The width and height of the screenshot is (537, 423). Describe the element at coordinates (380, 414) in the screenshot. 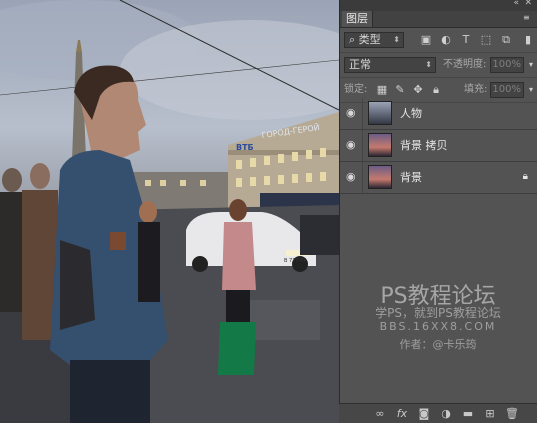

I see `link-layers-icon: ∞` at that location.